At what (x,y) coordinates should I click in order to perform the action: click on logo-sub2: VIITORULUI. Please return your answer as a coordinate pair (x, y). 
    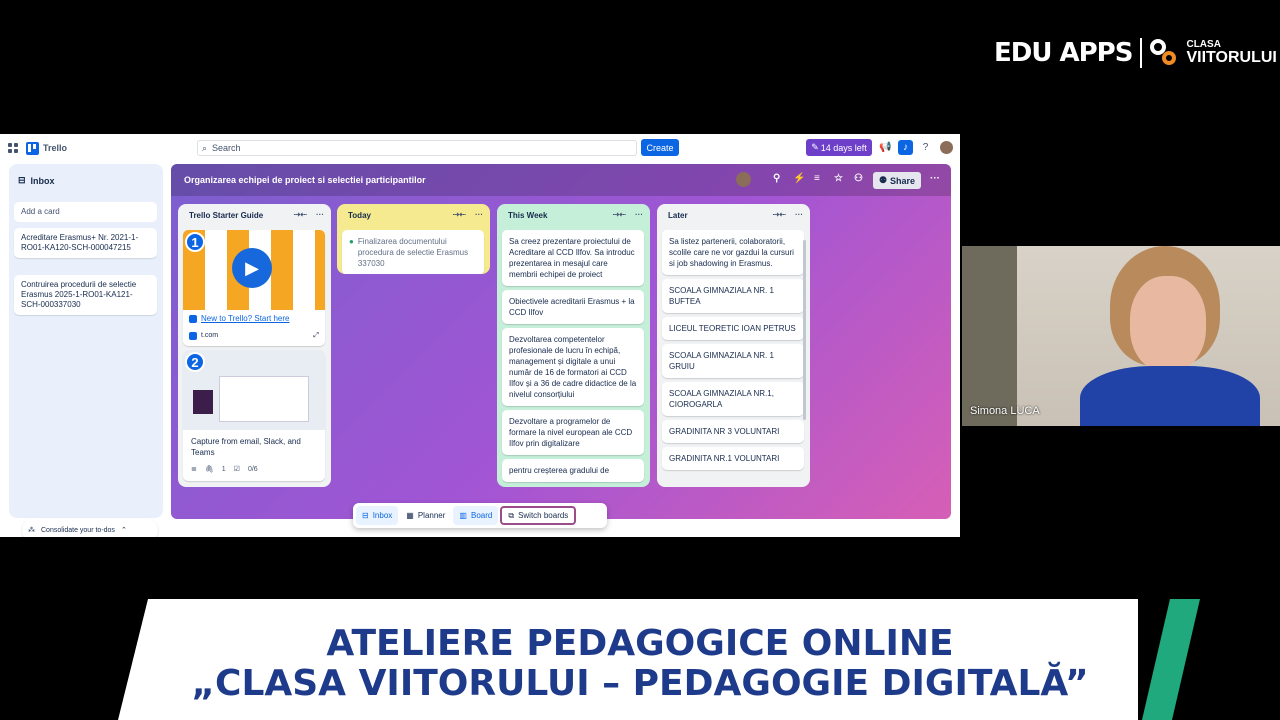
    Looking at the image, I should click on (1231, 57).